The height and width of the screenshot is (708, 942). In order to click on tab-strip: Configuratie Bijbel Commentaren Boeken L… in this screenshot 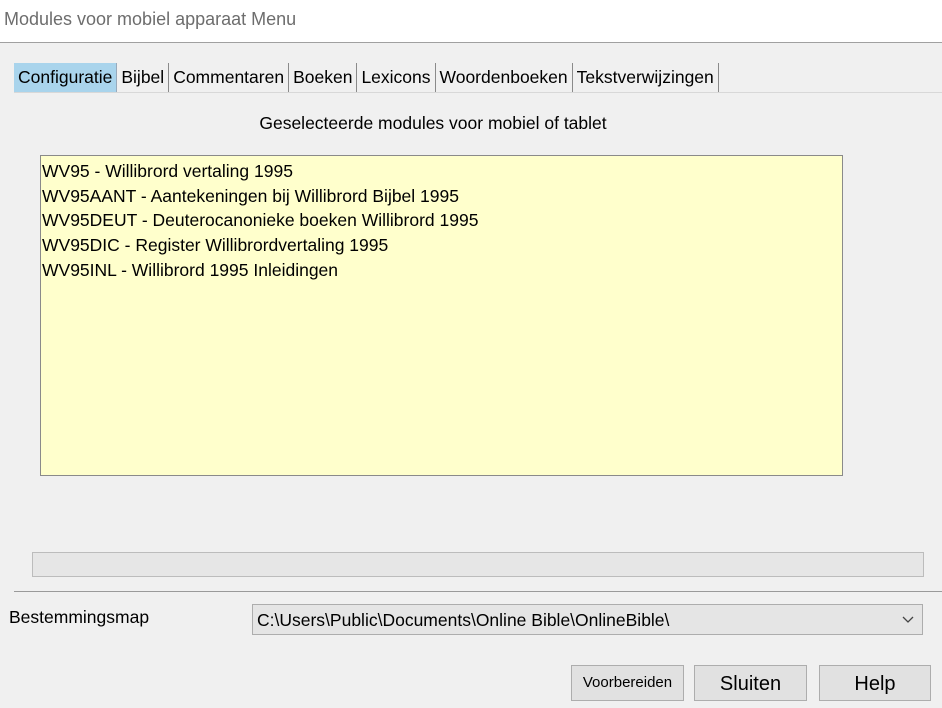, I will do `click(366, 77)`.